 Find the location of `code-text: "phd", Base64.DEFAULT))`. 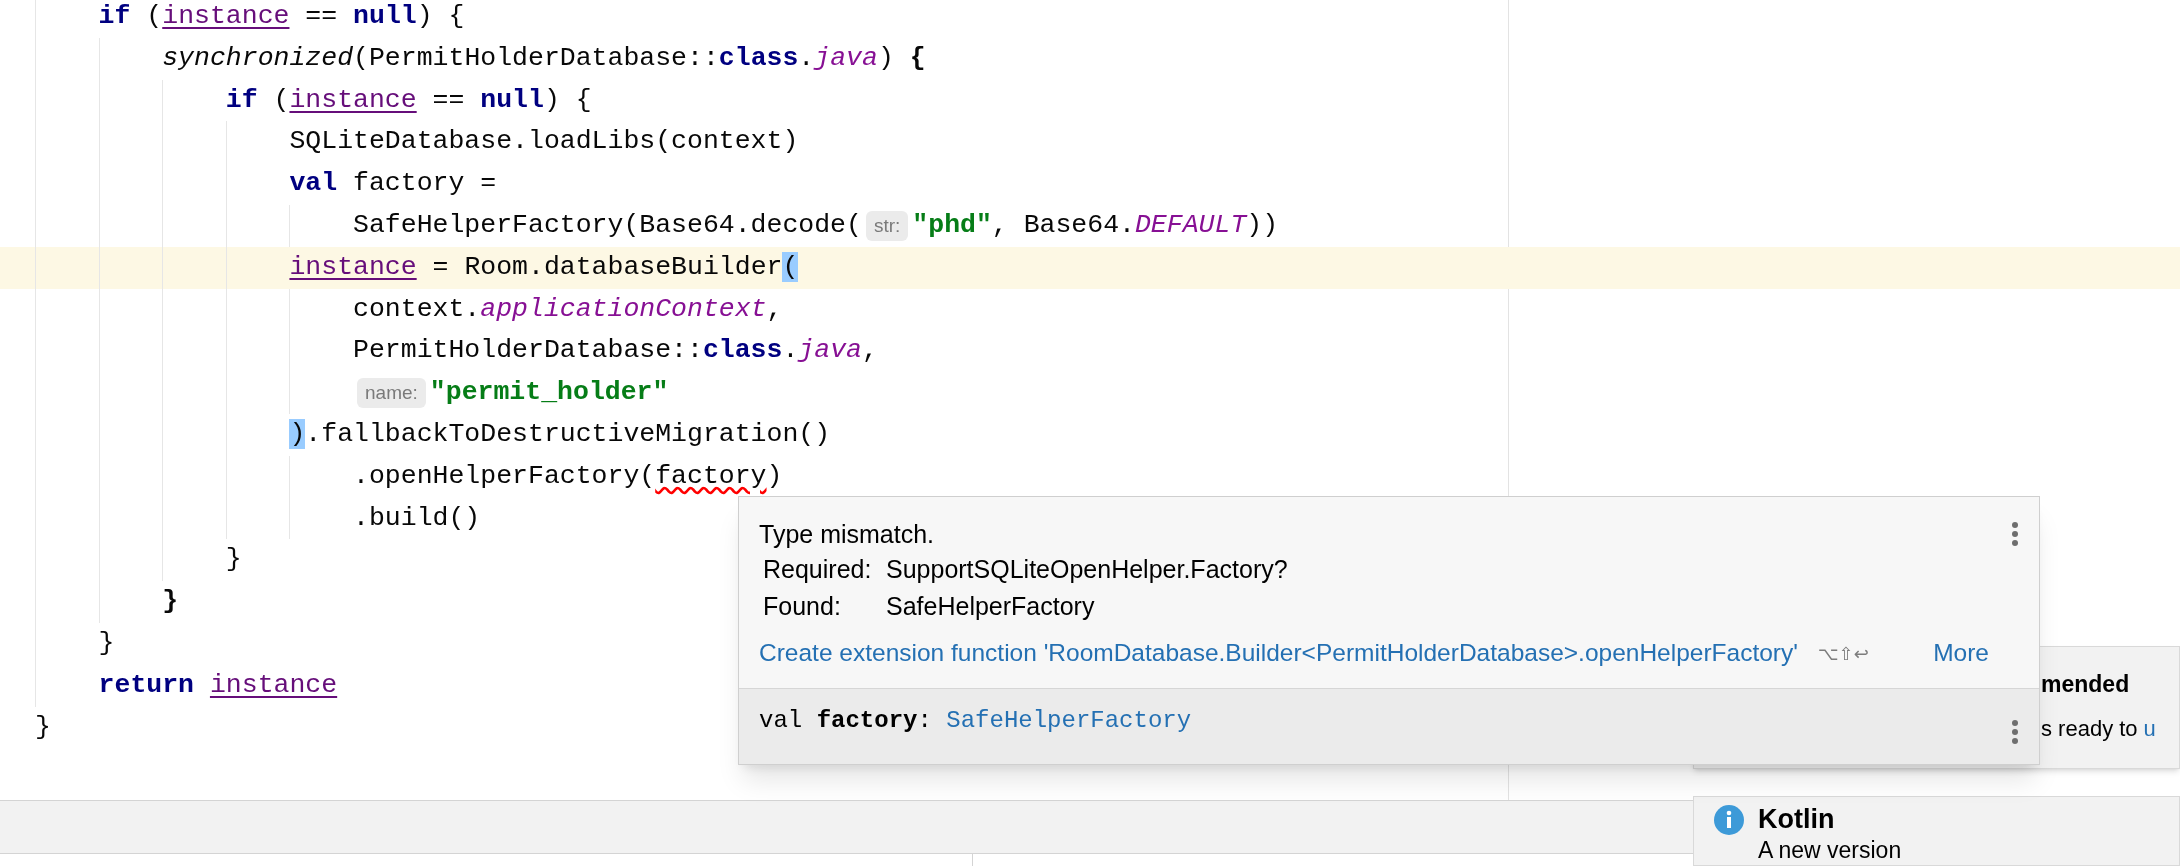

code-text: "phd", Base64.DEFAULT)) is located at coordinates (1095, 225).